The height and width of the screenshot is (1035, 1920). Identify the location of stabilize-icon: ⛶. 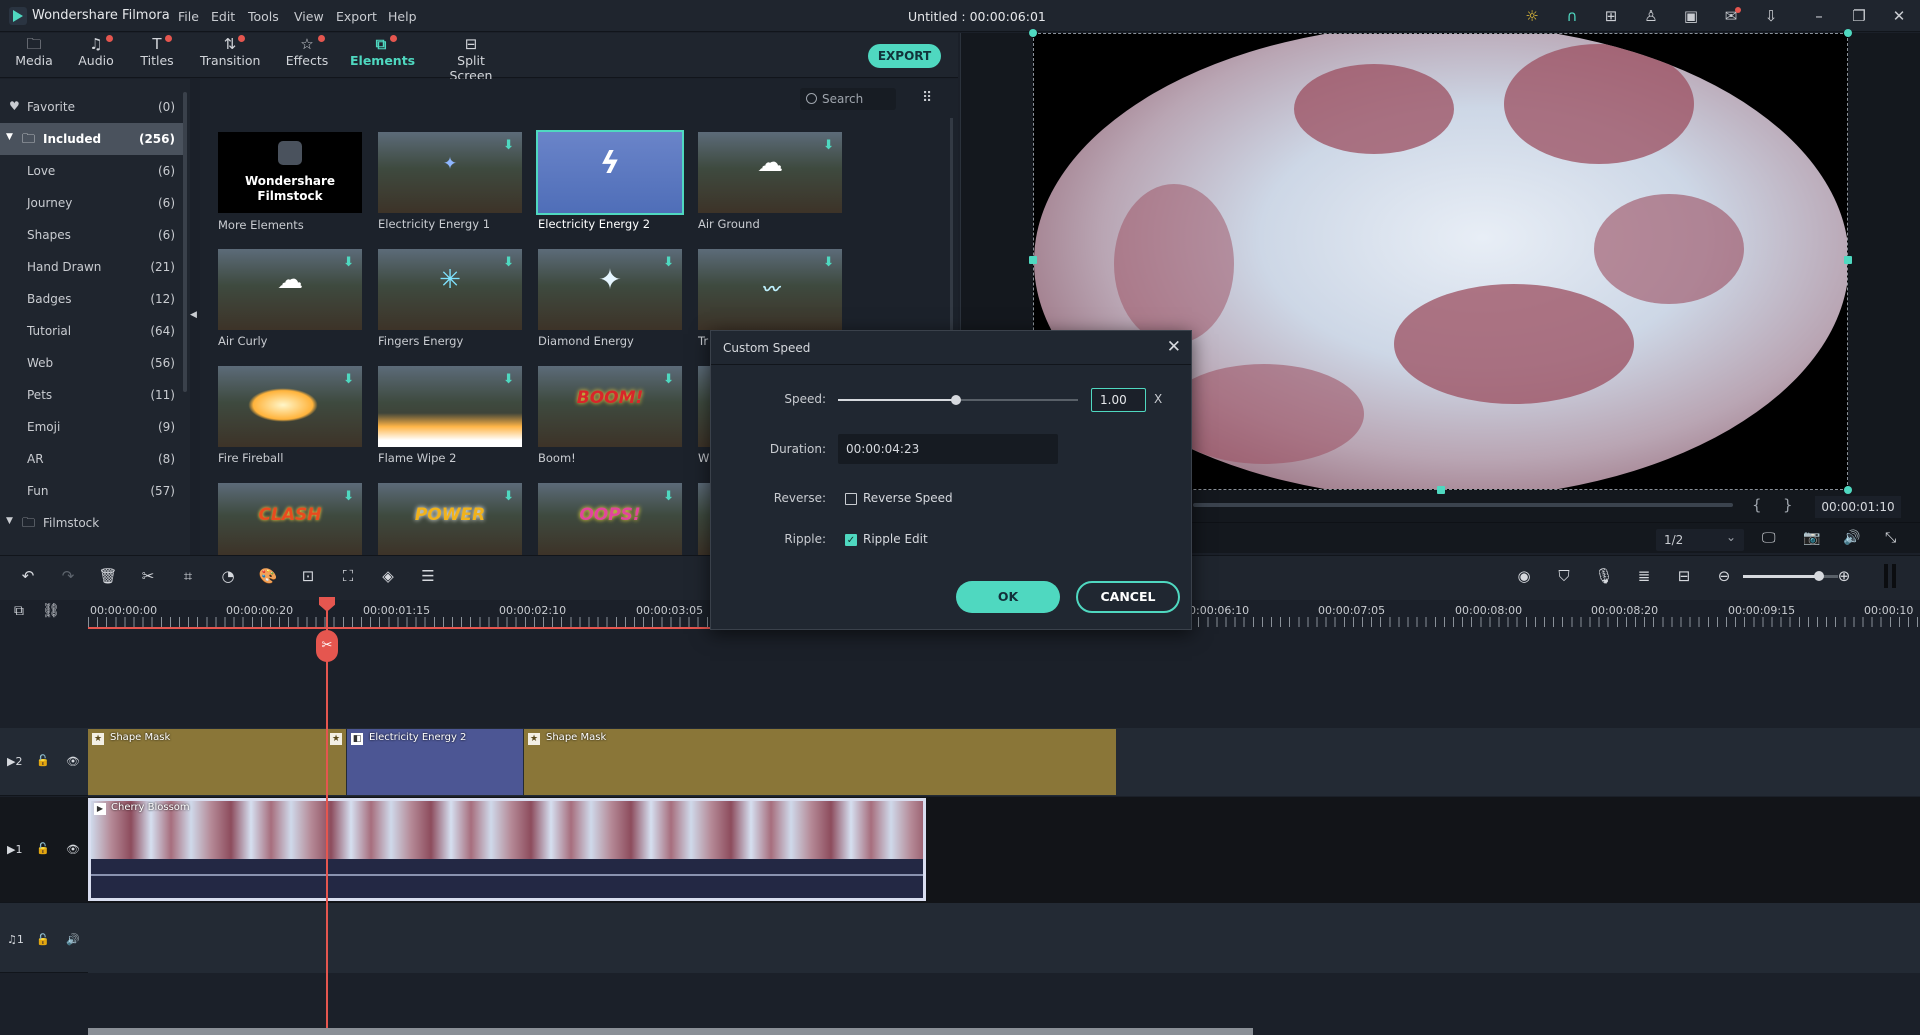
(348, 576).